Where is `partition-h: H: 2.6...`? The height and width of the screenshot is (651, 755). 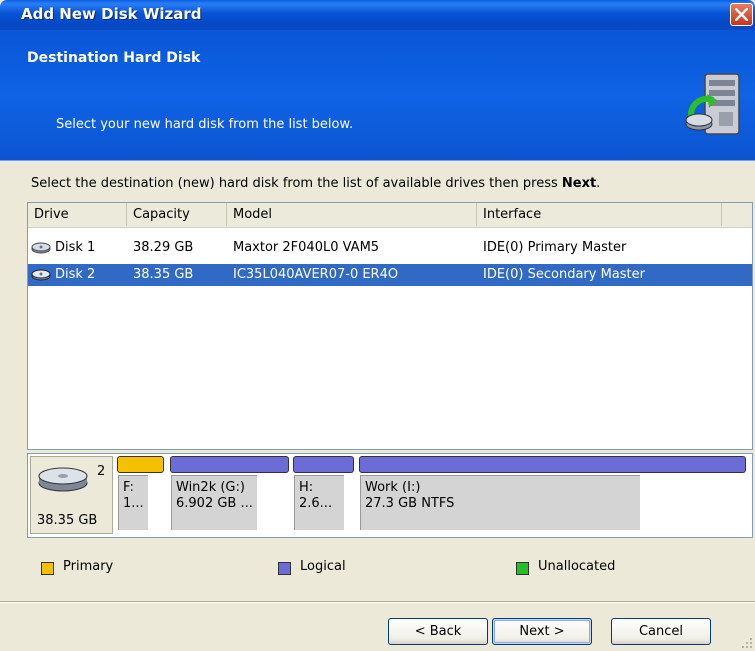
partition-h: H: 2.6... is located at coordinates (324, 495).